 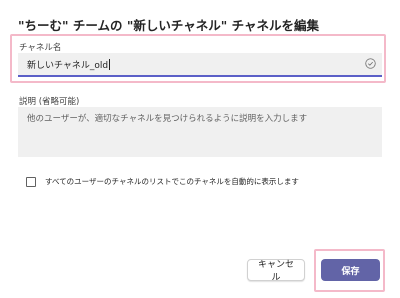 What do you see at coordinates (276, 271) in the screenshot?
I see `cancel-button: キャンセル` at bounding box center [276, 271].